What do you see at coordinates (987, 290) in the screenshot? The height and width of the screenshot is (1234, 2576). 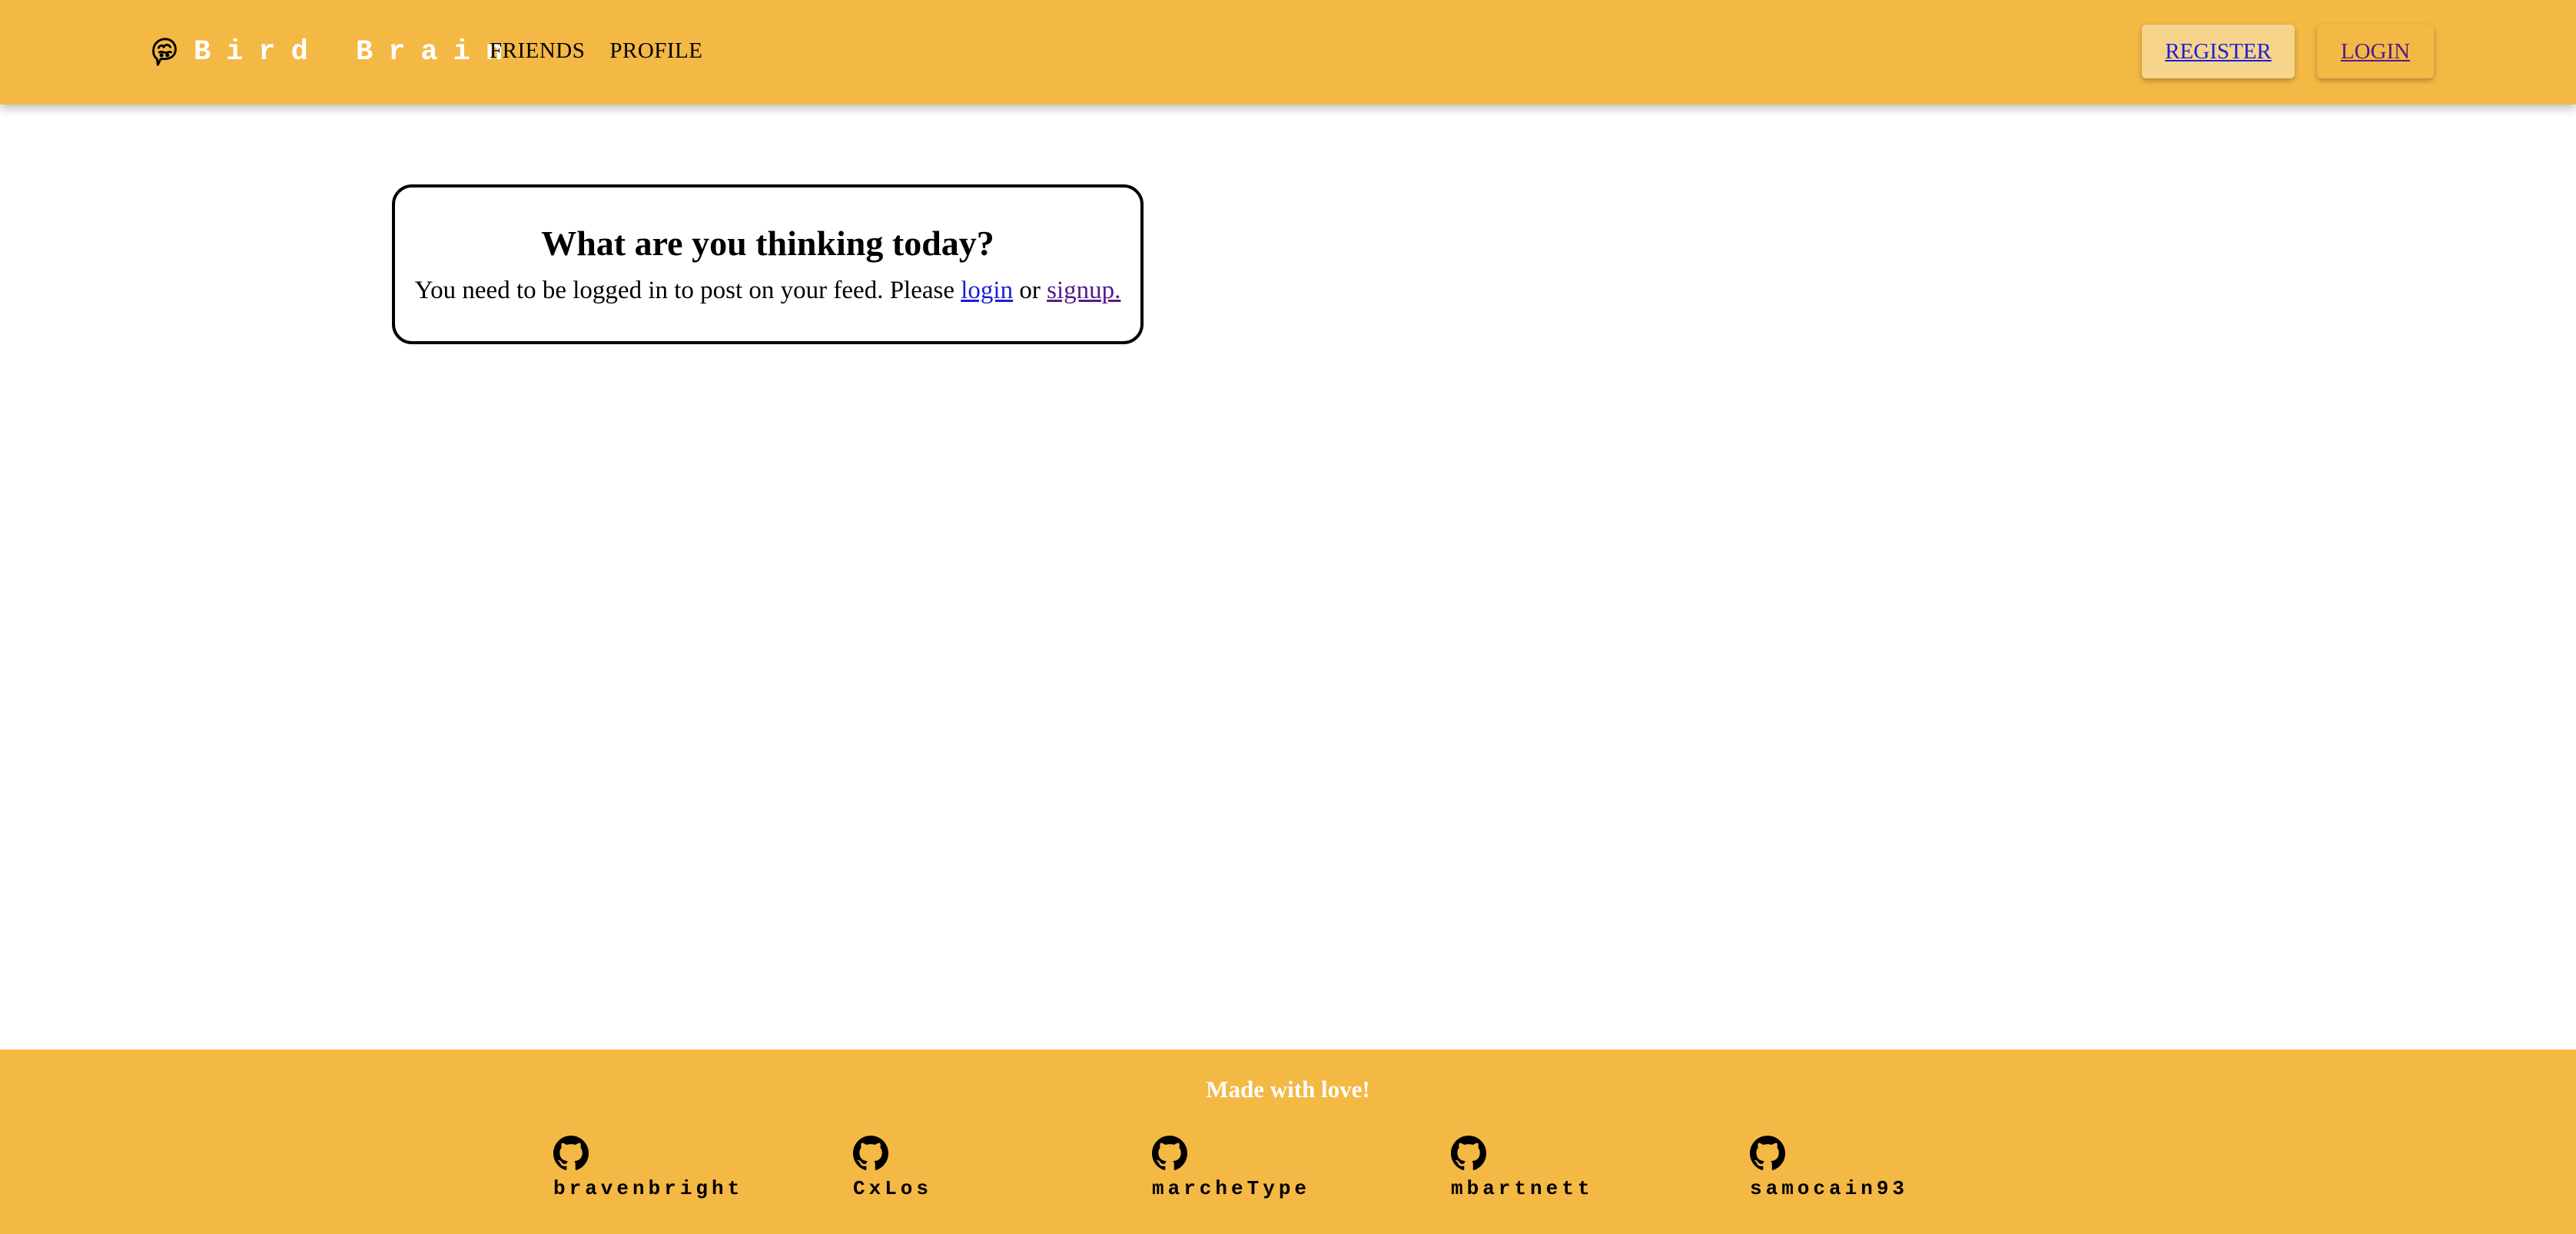 I see `card-login-link: login` at bounding box center [987, 290].